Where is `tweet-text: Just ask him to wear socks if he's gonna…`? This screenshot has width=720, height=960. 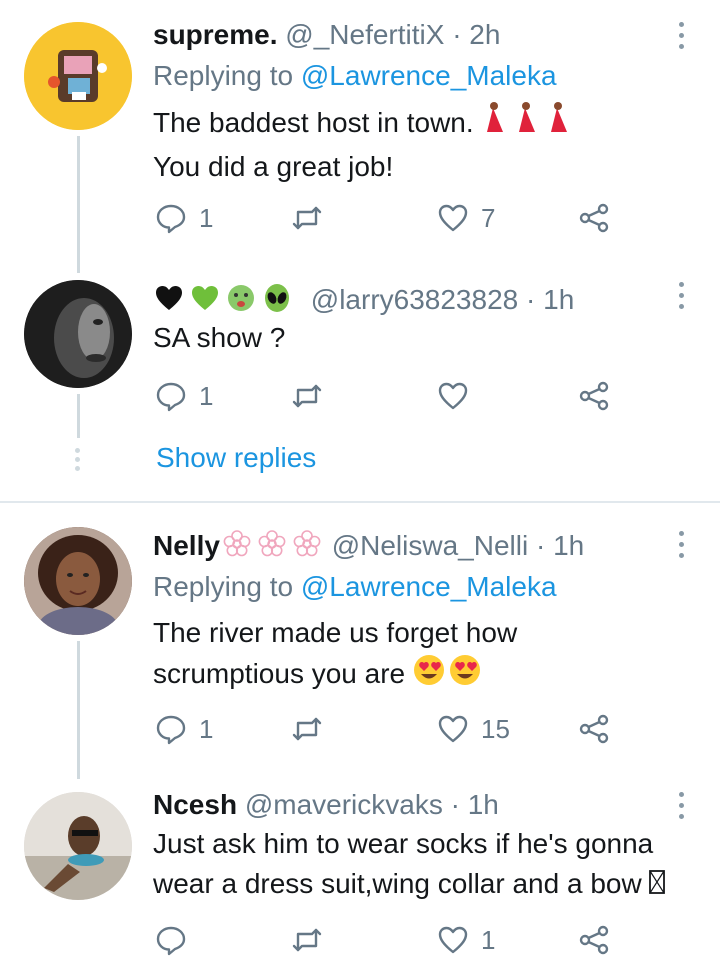 tweet-text: Just ask him to wear socks if he's gonna… is located at coordinates (409, 865).